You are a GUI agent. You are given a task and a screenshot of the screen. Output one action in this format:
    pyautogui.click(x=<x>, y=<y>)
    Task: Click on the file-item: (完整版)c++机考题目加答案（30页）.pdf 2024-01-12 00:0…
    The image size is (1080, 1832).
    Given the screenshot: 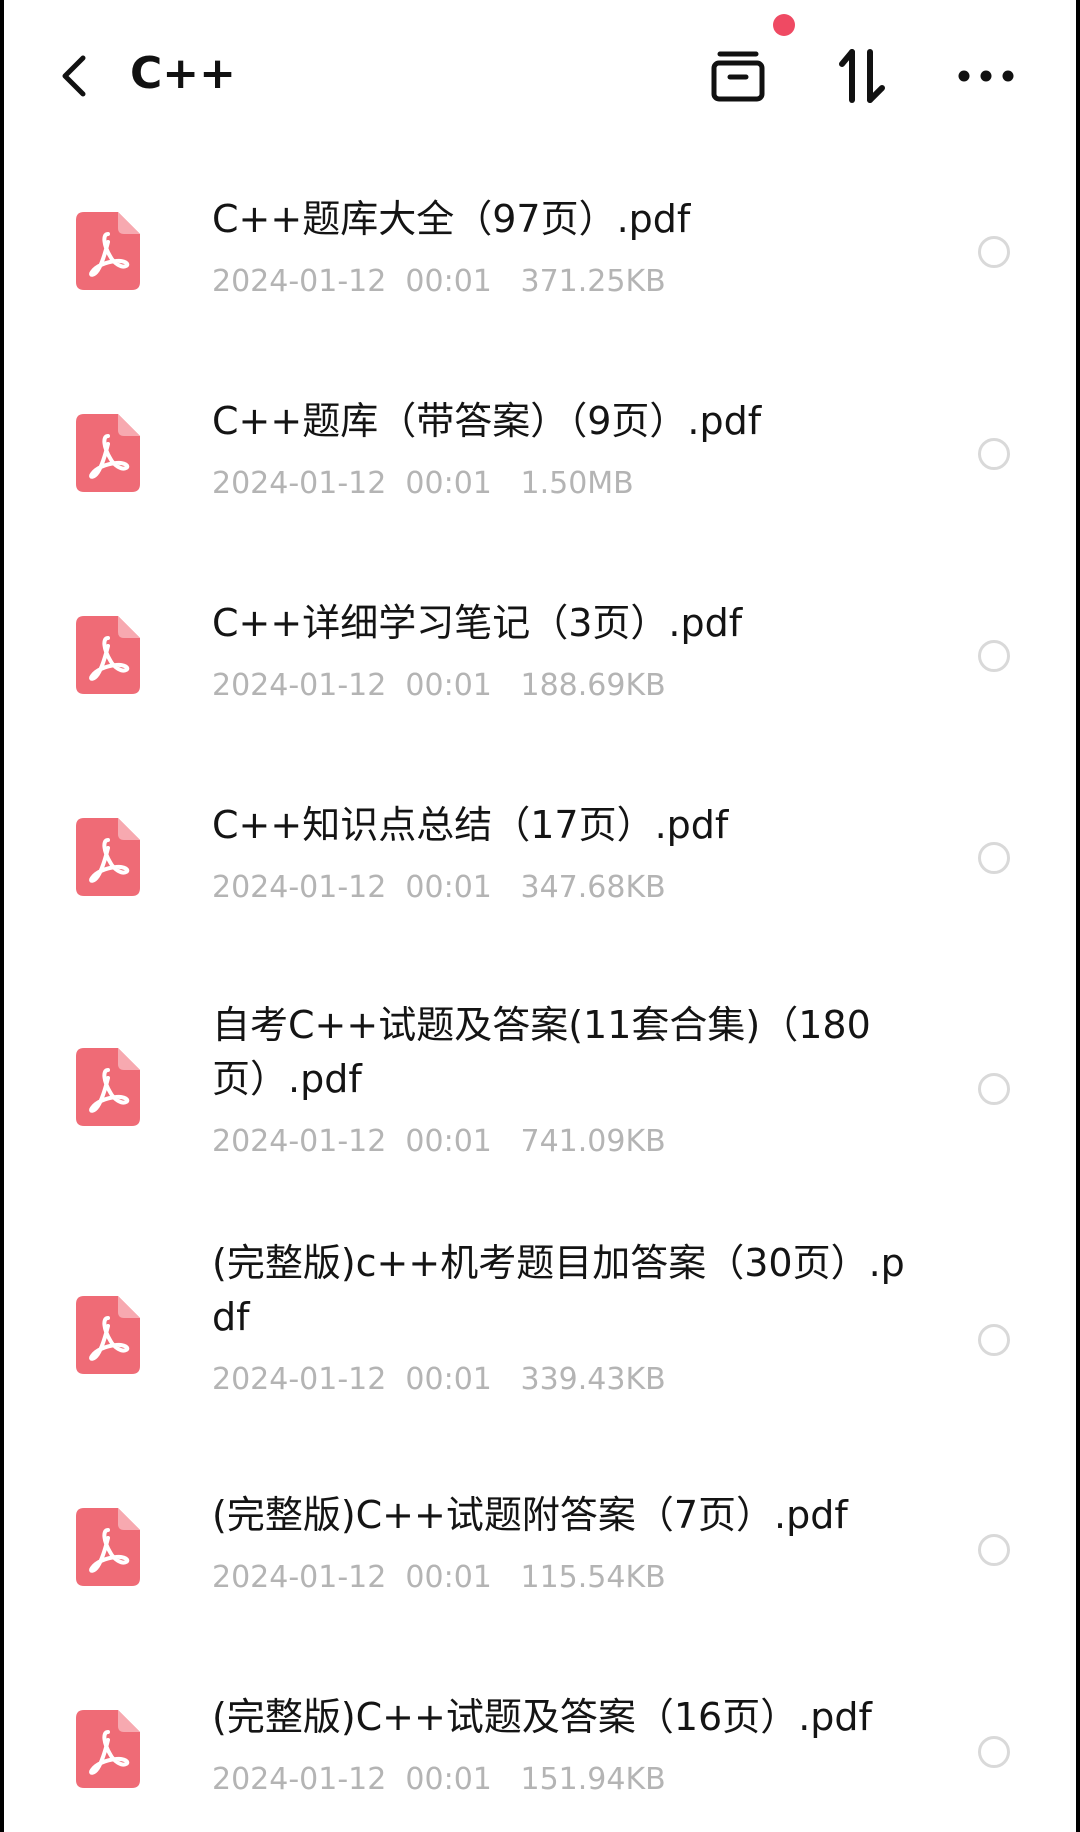 What is the action you would take?
    pyautogui.click(x=540, y=1327)
    